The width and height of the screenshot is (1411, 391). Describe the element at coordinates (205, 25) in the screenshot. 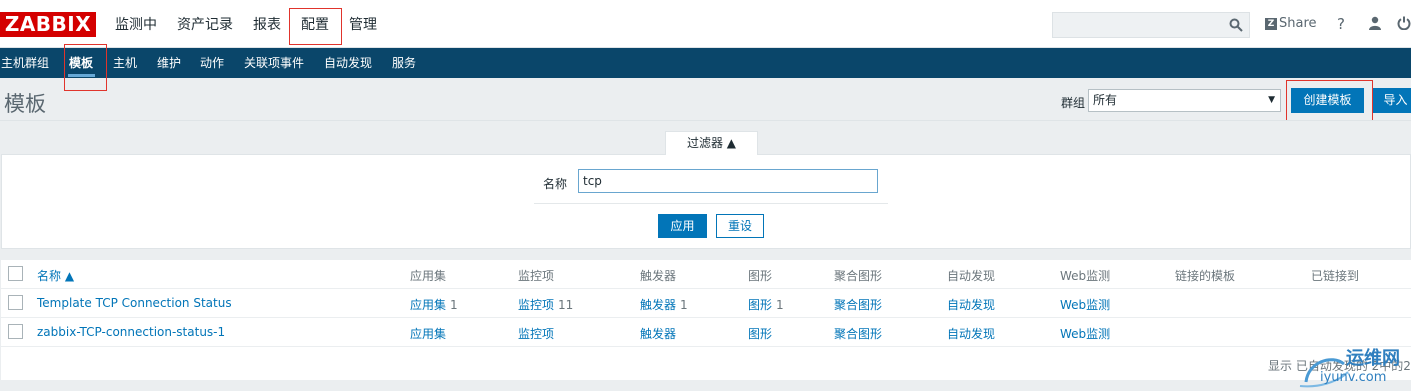

I see `nav-inventory: 资产记录` at that location.